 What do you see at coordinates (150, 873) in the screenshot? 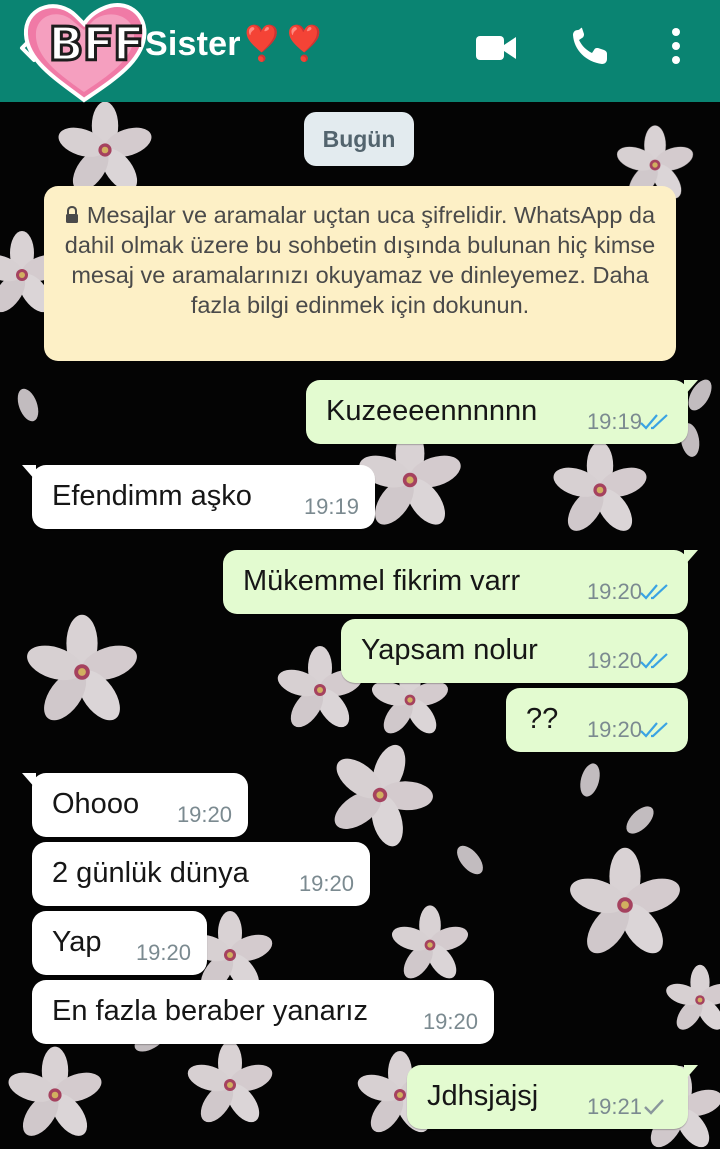
I see `message-text: 2 günlük dünya` at bounding box center [150, 873].